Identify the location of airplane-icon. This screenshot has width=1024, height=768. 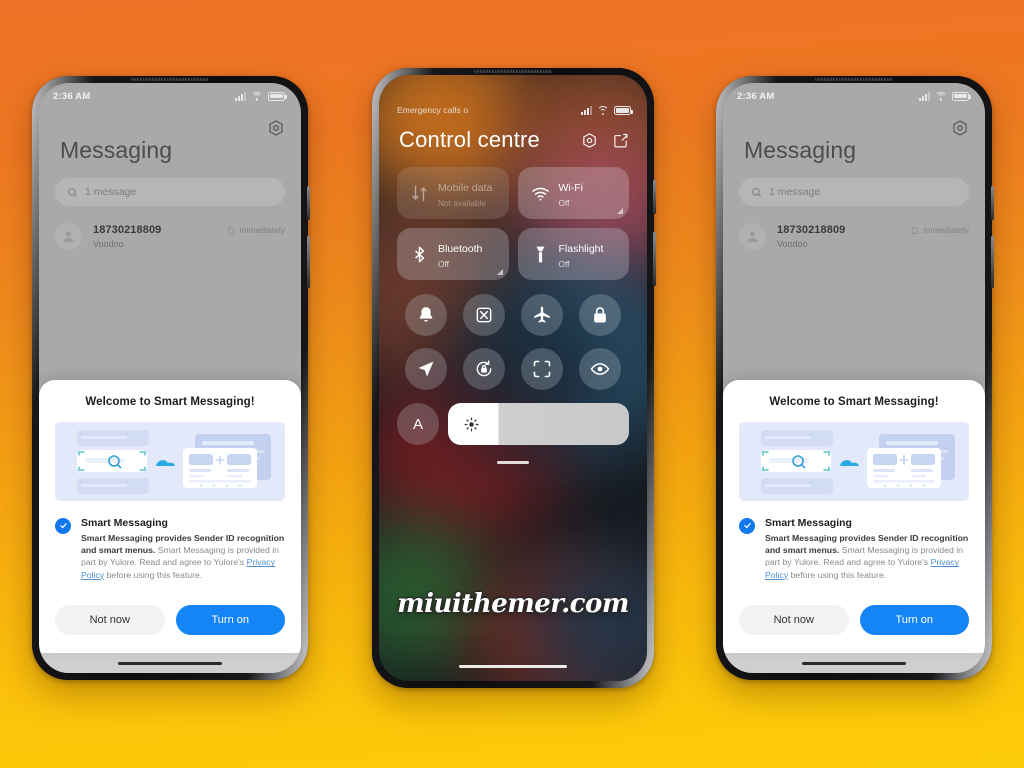
(542, 315).